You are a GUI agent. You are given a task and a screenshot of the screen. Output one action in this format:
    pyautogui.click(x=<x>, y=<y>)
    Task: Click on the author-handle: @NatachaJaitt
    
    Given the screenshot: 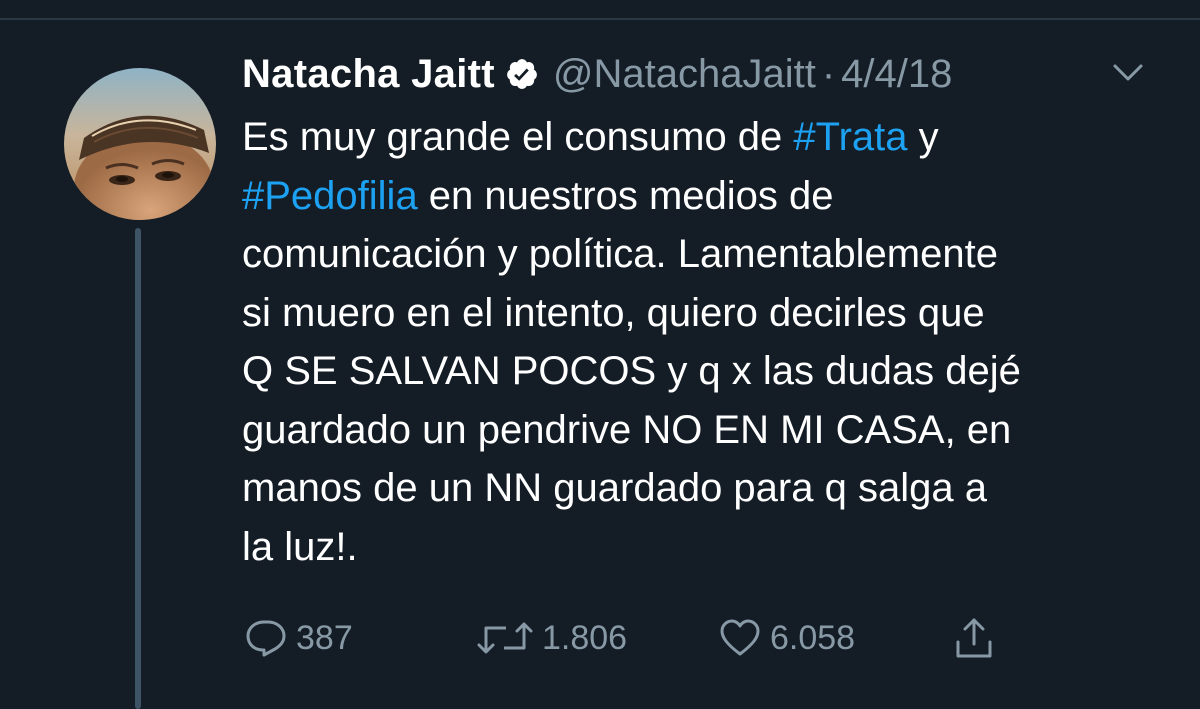 What is the action you would take?
    pyautogui.click(x=684, y=74)
    